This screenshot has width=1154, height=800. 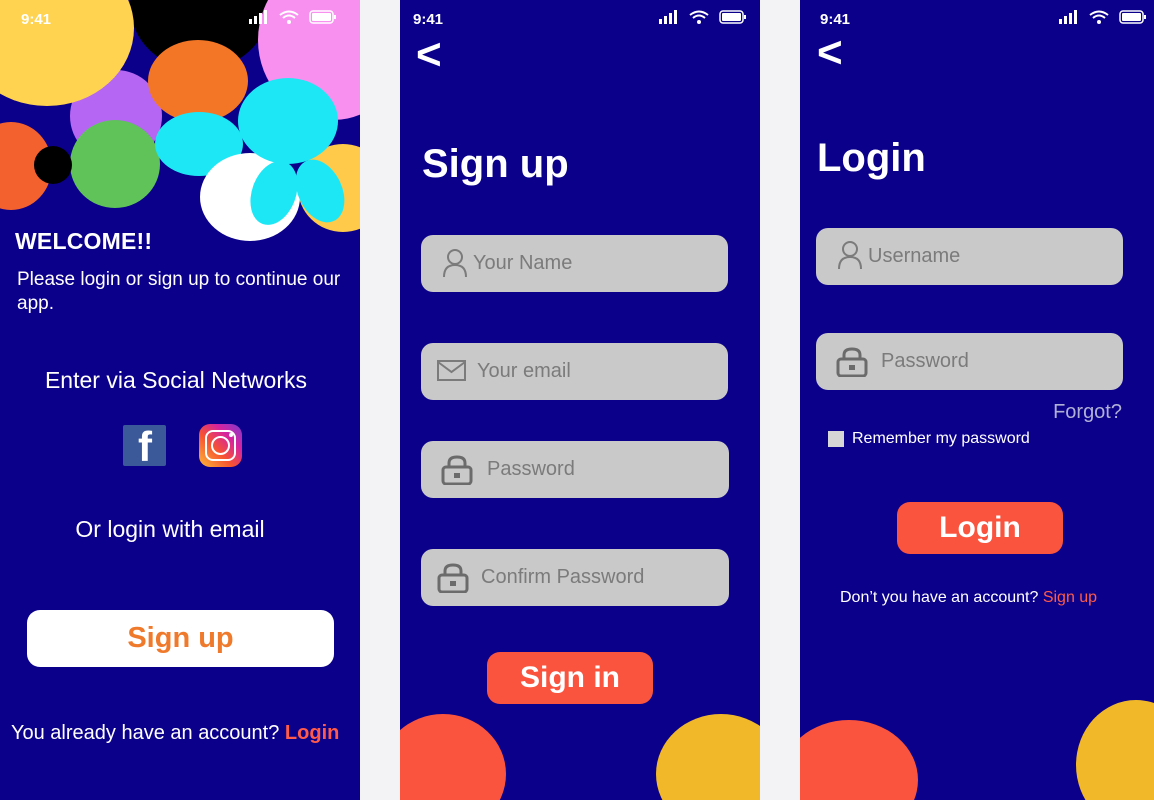 I want to click on name-field: Your Name, so click(x=574, y=263).